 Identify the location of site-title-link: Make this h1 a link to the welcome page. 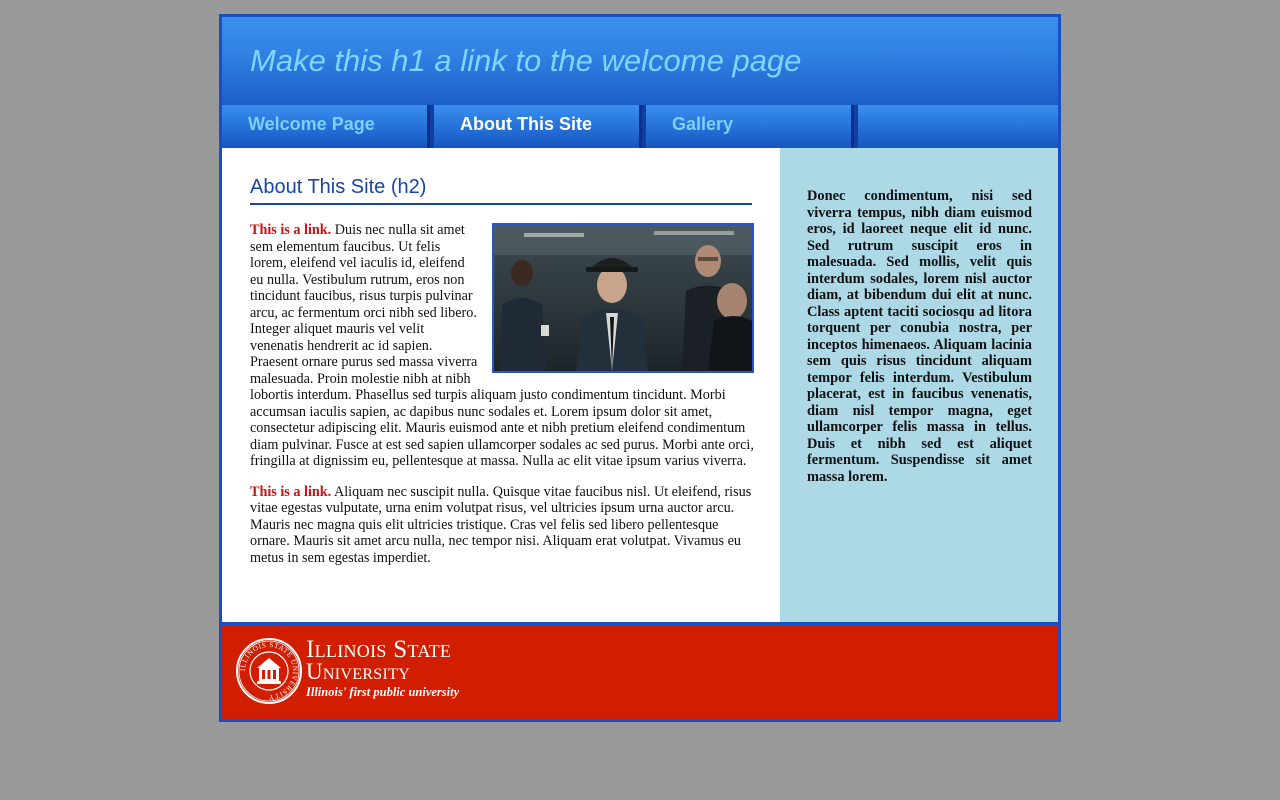
(525, 61).